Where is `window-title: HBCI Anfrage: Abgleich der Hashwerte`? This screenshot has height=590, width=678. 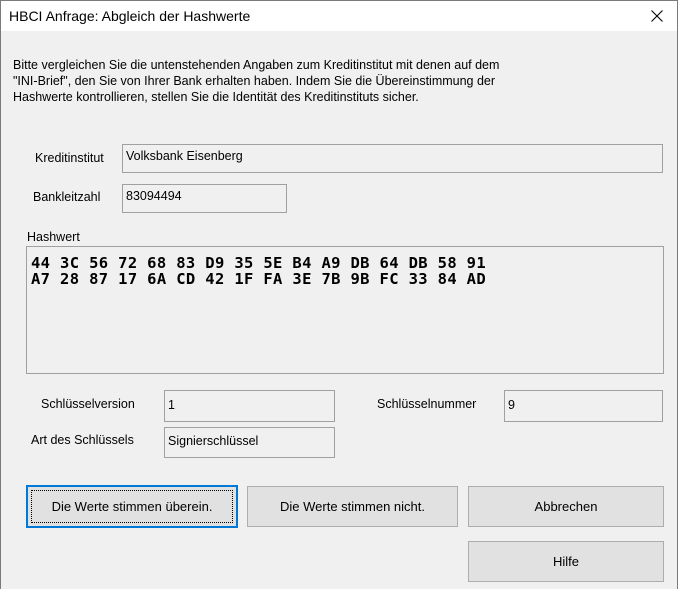 window-title: HBCI Anfrage: Abgleich der Hashwerte is located at coordinates (130, 16).